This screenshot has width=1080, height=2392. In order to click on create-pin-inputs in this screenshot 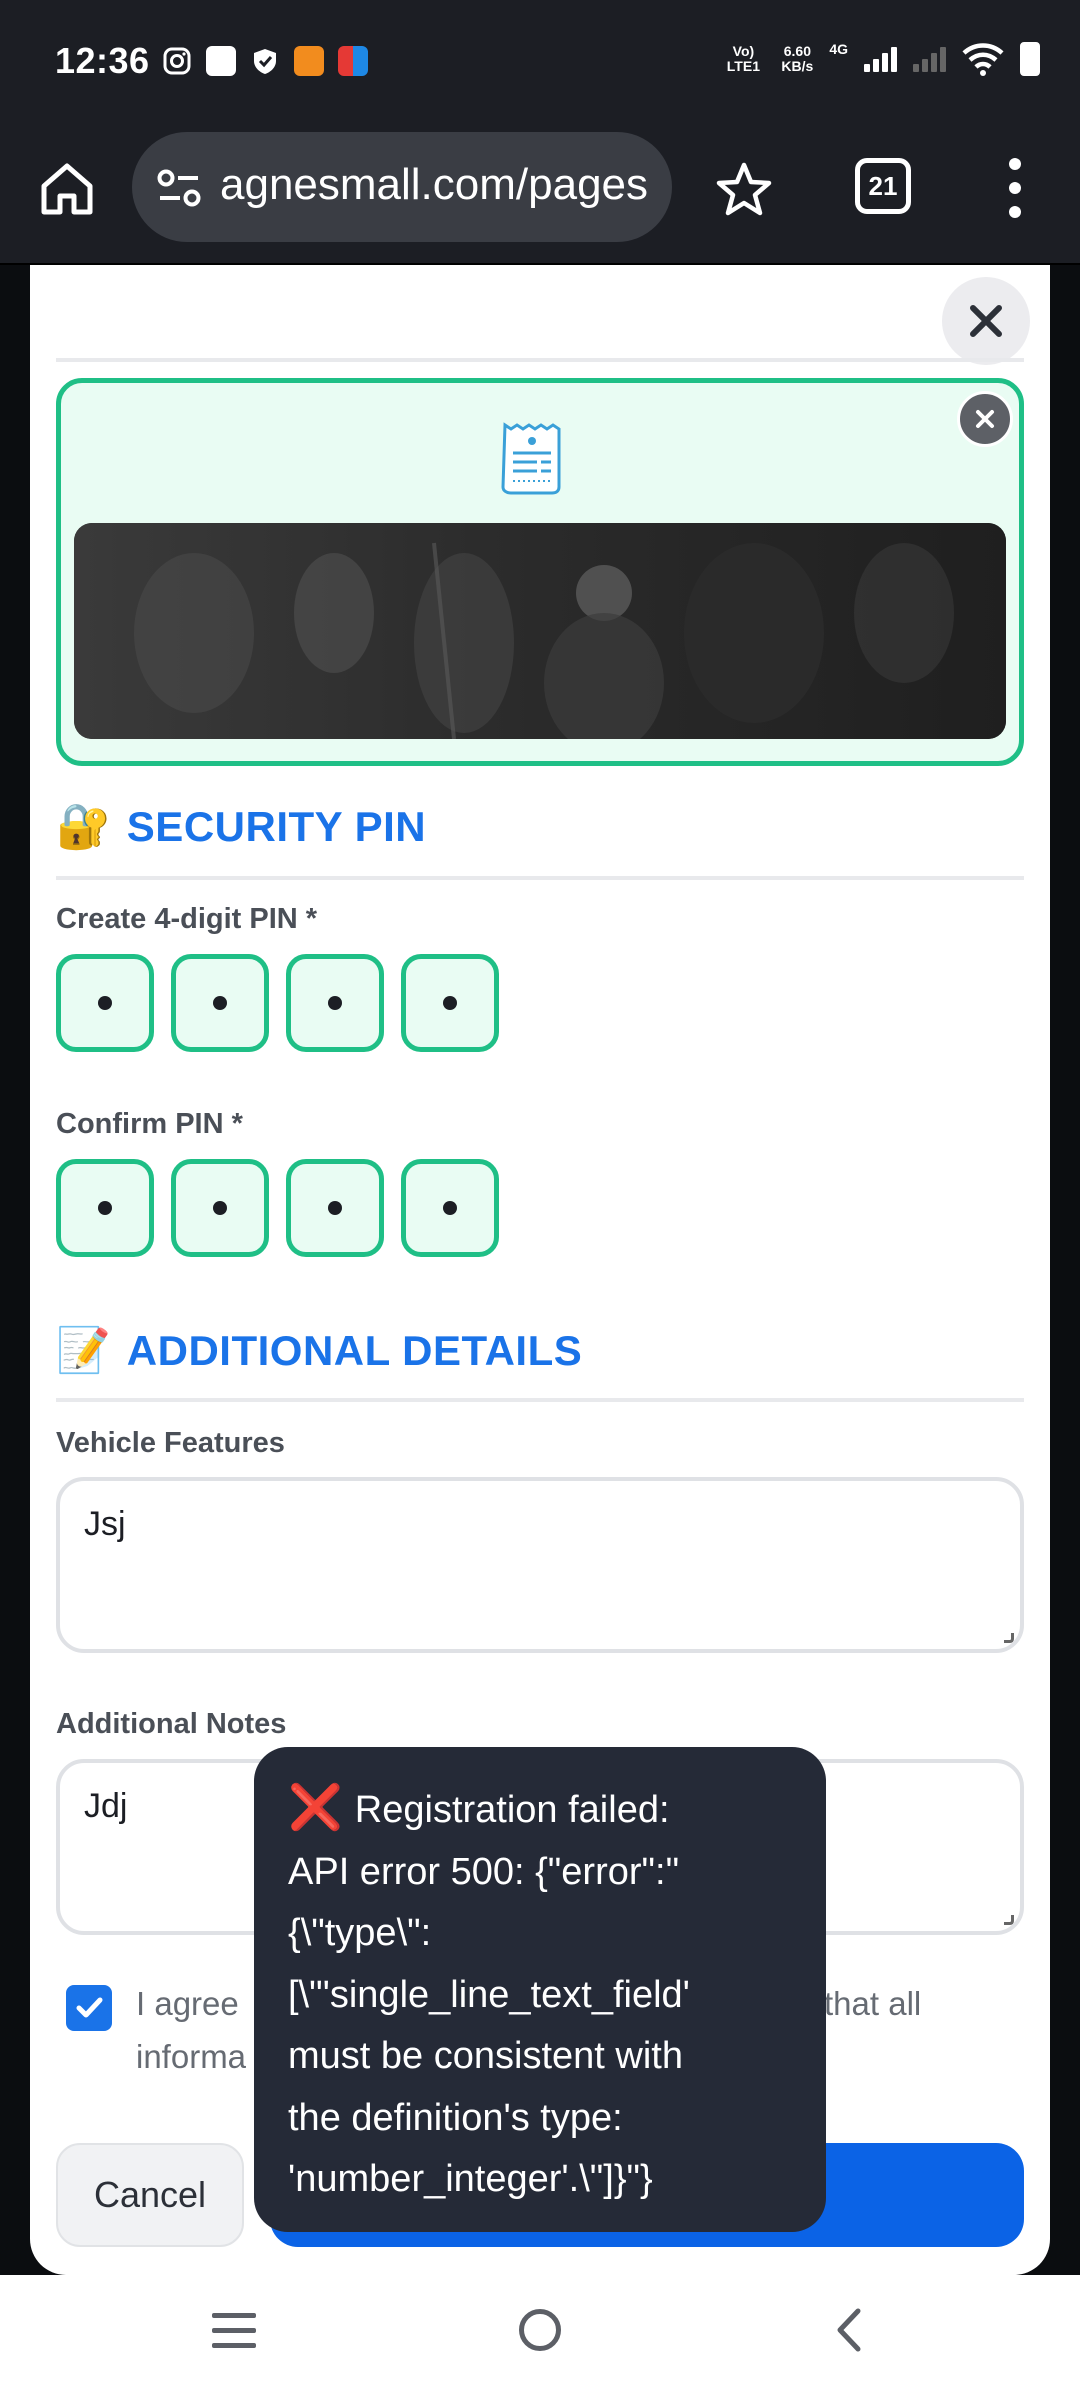, I will do `click(277, 1003)`.